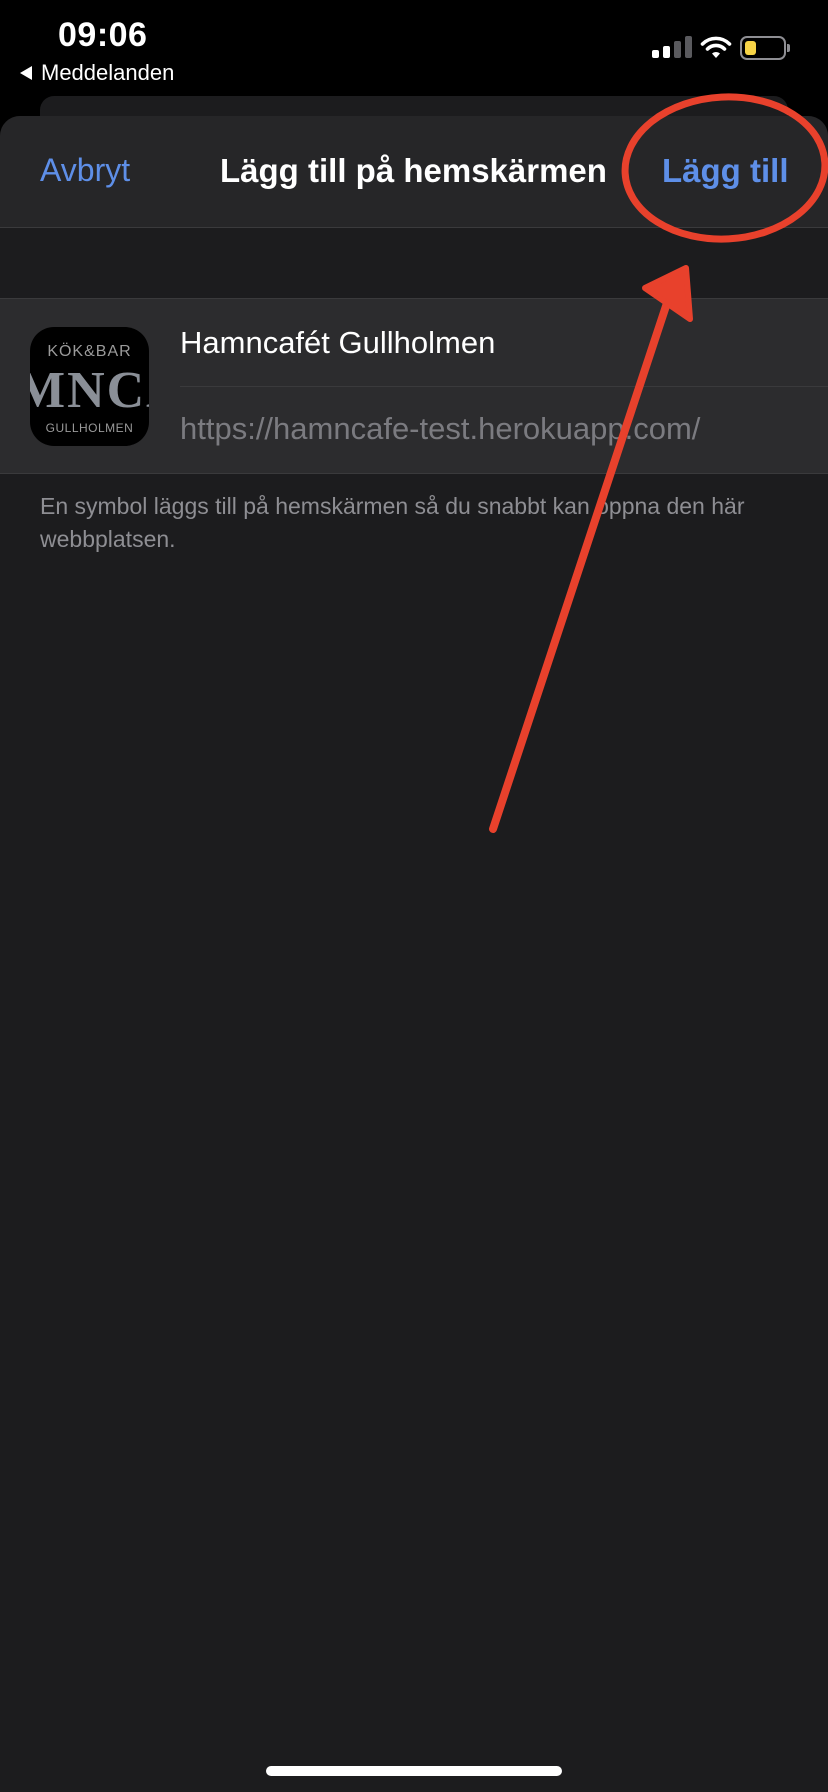  What do you see at coordinates (85, 170) in the screenshot?
I see `cancel-button: Avbryt` at bounding box center [85, 170].